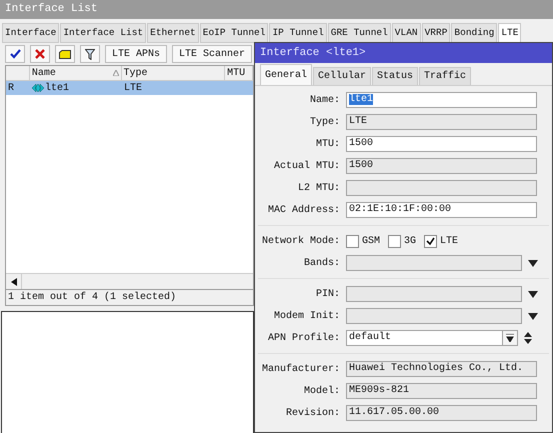 Image resolution: width=553 pixels, height=433 pixels. Describe the element at coordinates (303, 339) in the screenshot. I see `field-label: APN Profile:` at that location.